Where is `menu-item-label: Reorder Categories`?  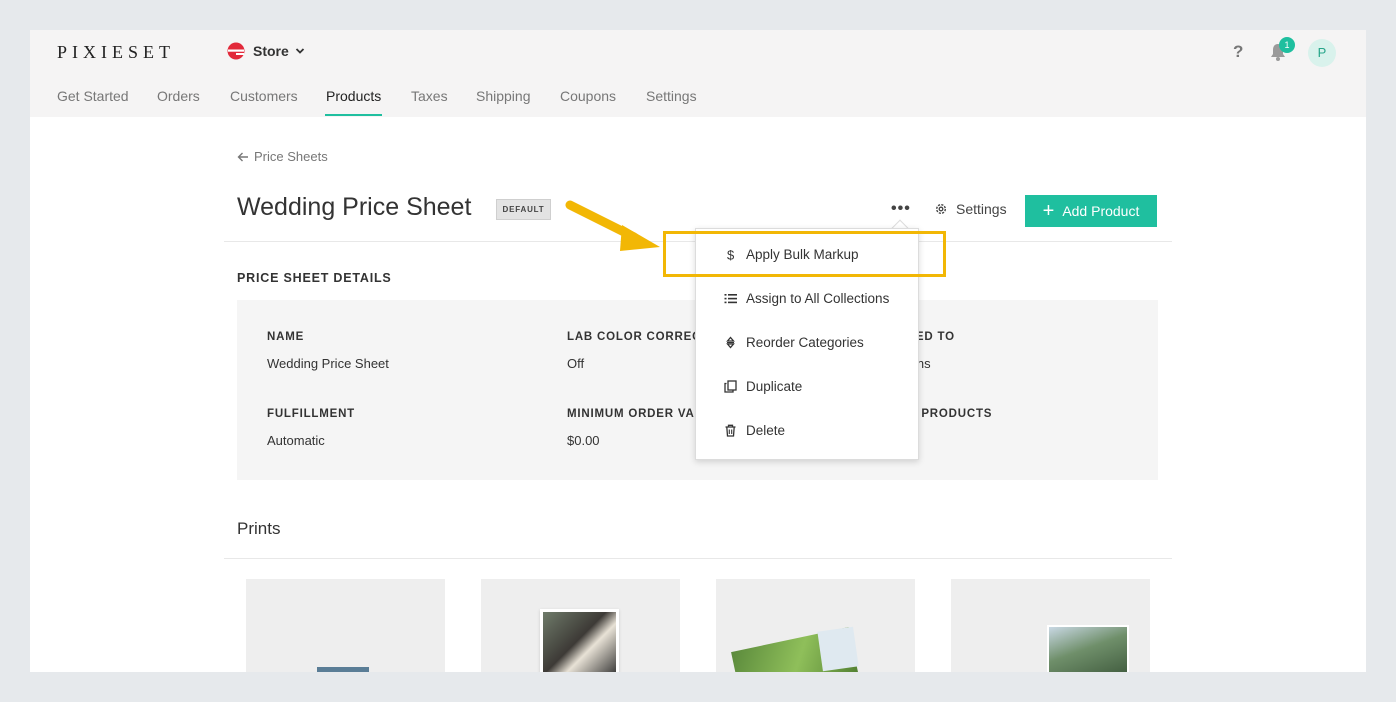
menu-item-label: Reorder Categories is located at coordinates (805, 342).